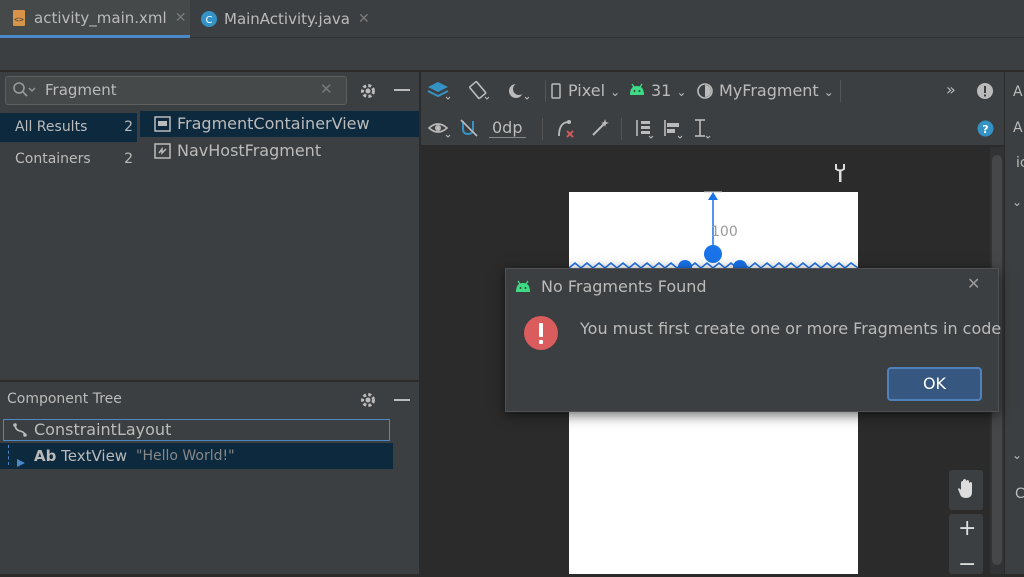 The width and height of the screenshot is (1024, 577). I want to click on palette-item-label: NavHostFragment, so click(249, 150).